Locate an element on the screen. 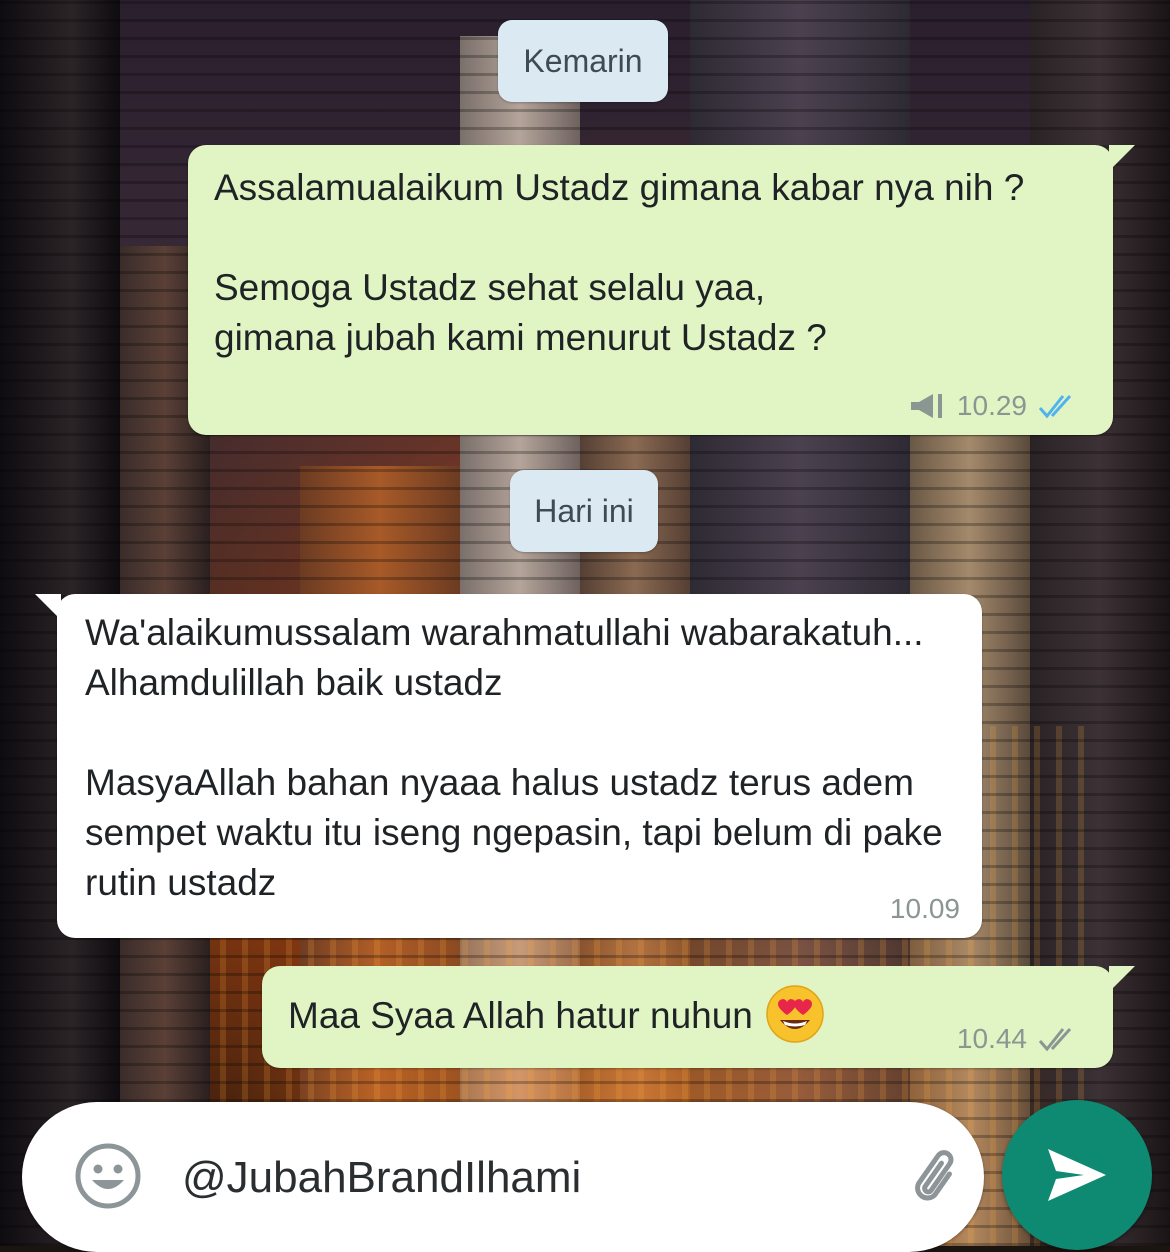 Image resolution: width=1170 pixels, height=1252 pixels. send-button is located at coordinates (1077, 1175).